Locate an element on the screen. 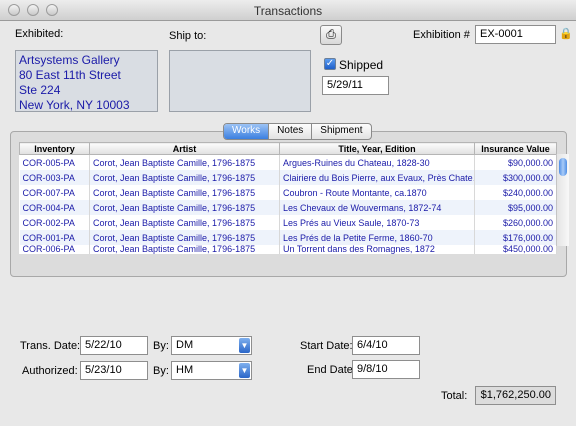  exhibition-number-label: Exhibition # is located at coordinates (441, 35).